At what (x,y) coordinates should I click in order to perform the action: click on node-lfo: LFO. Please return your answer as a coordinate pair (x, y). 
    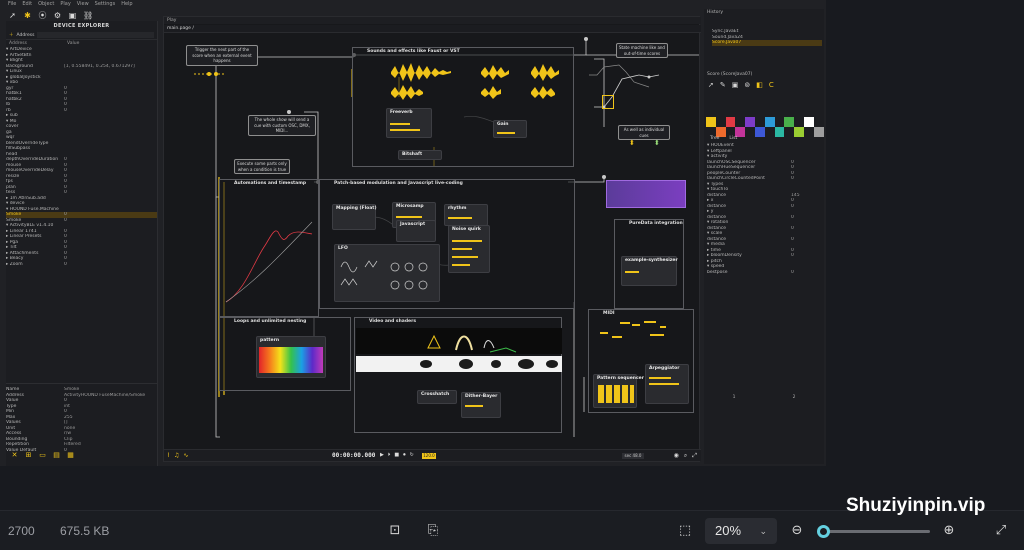
    Looking at the image, I should click on (387, 273).